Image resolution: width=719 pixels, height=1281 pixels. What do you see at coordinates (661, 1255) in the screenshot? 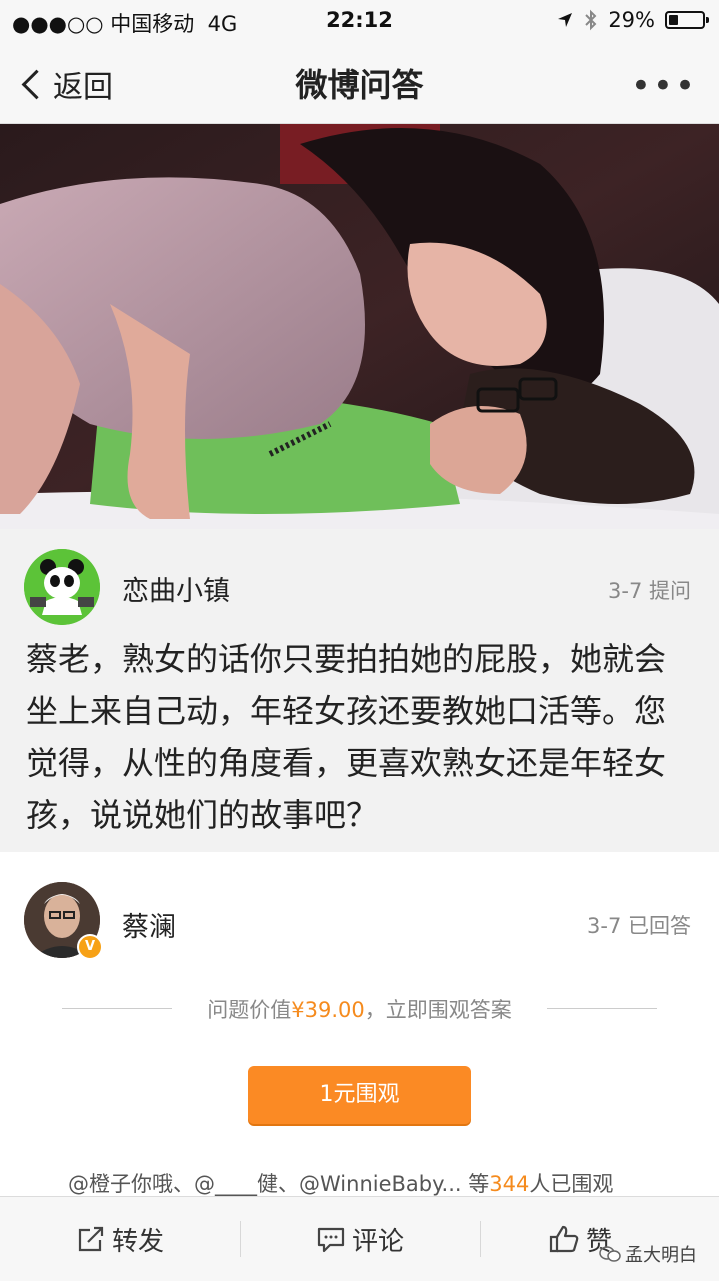
I see `watermark-text: 孟大明白` at bounding box center [661, 1255].